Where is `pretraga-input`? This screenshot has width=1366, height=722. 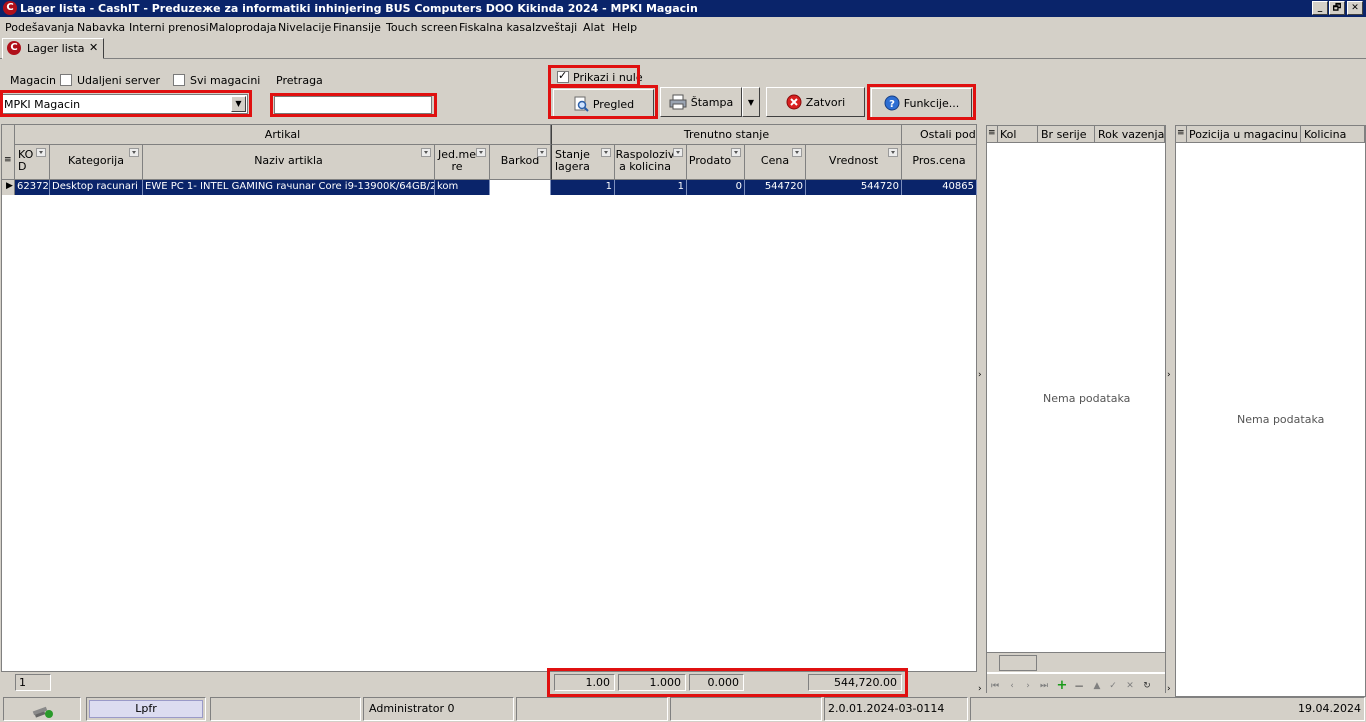 pretraga-input is located at coordinates (353, 105).